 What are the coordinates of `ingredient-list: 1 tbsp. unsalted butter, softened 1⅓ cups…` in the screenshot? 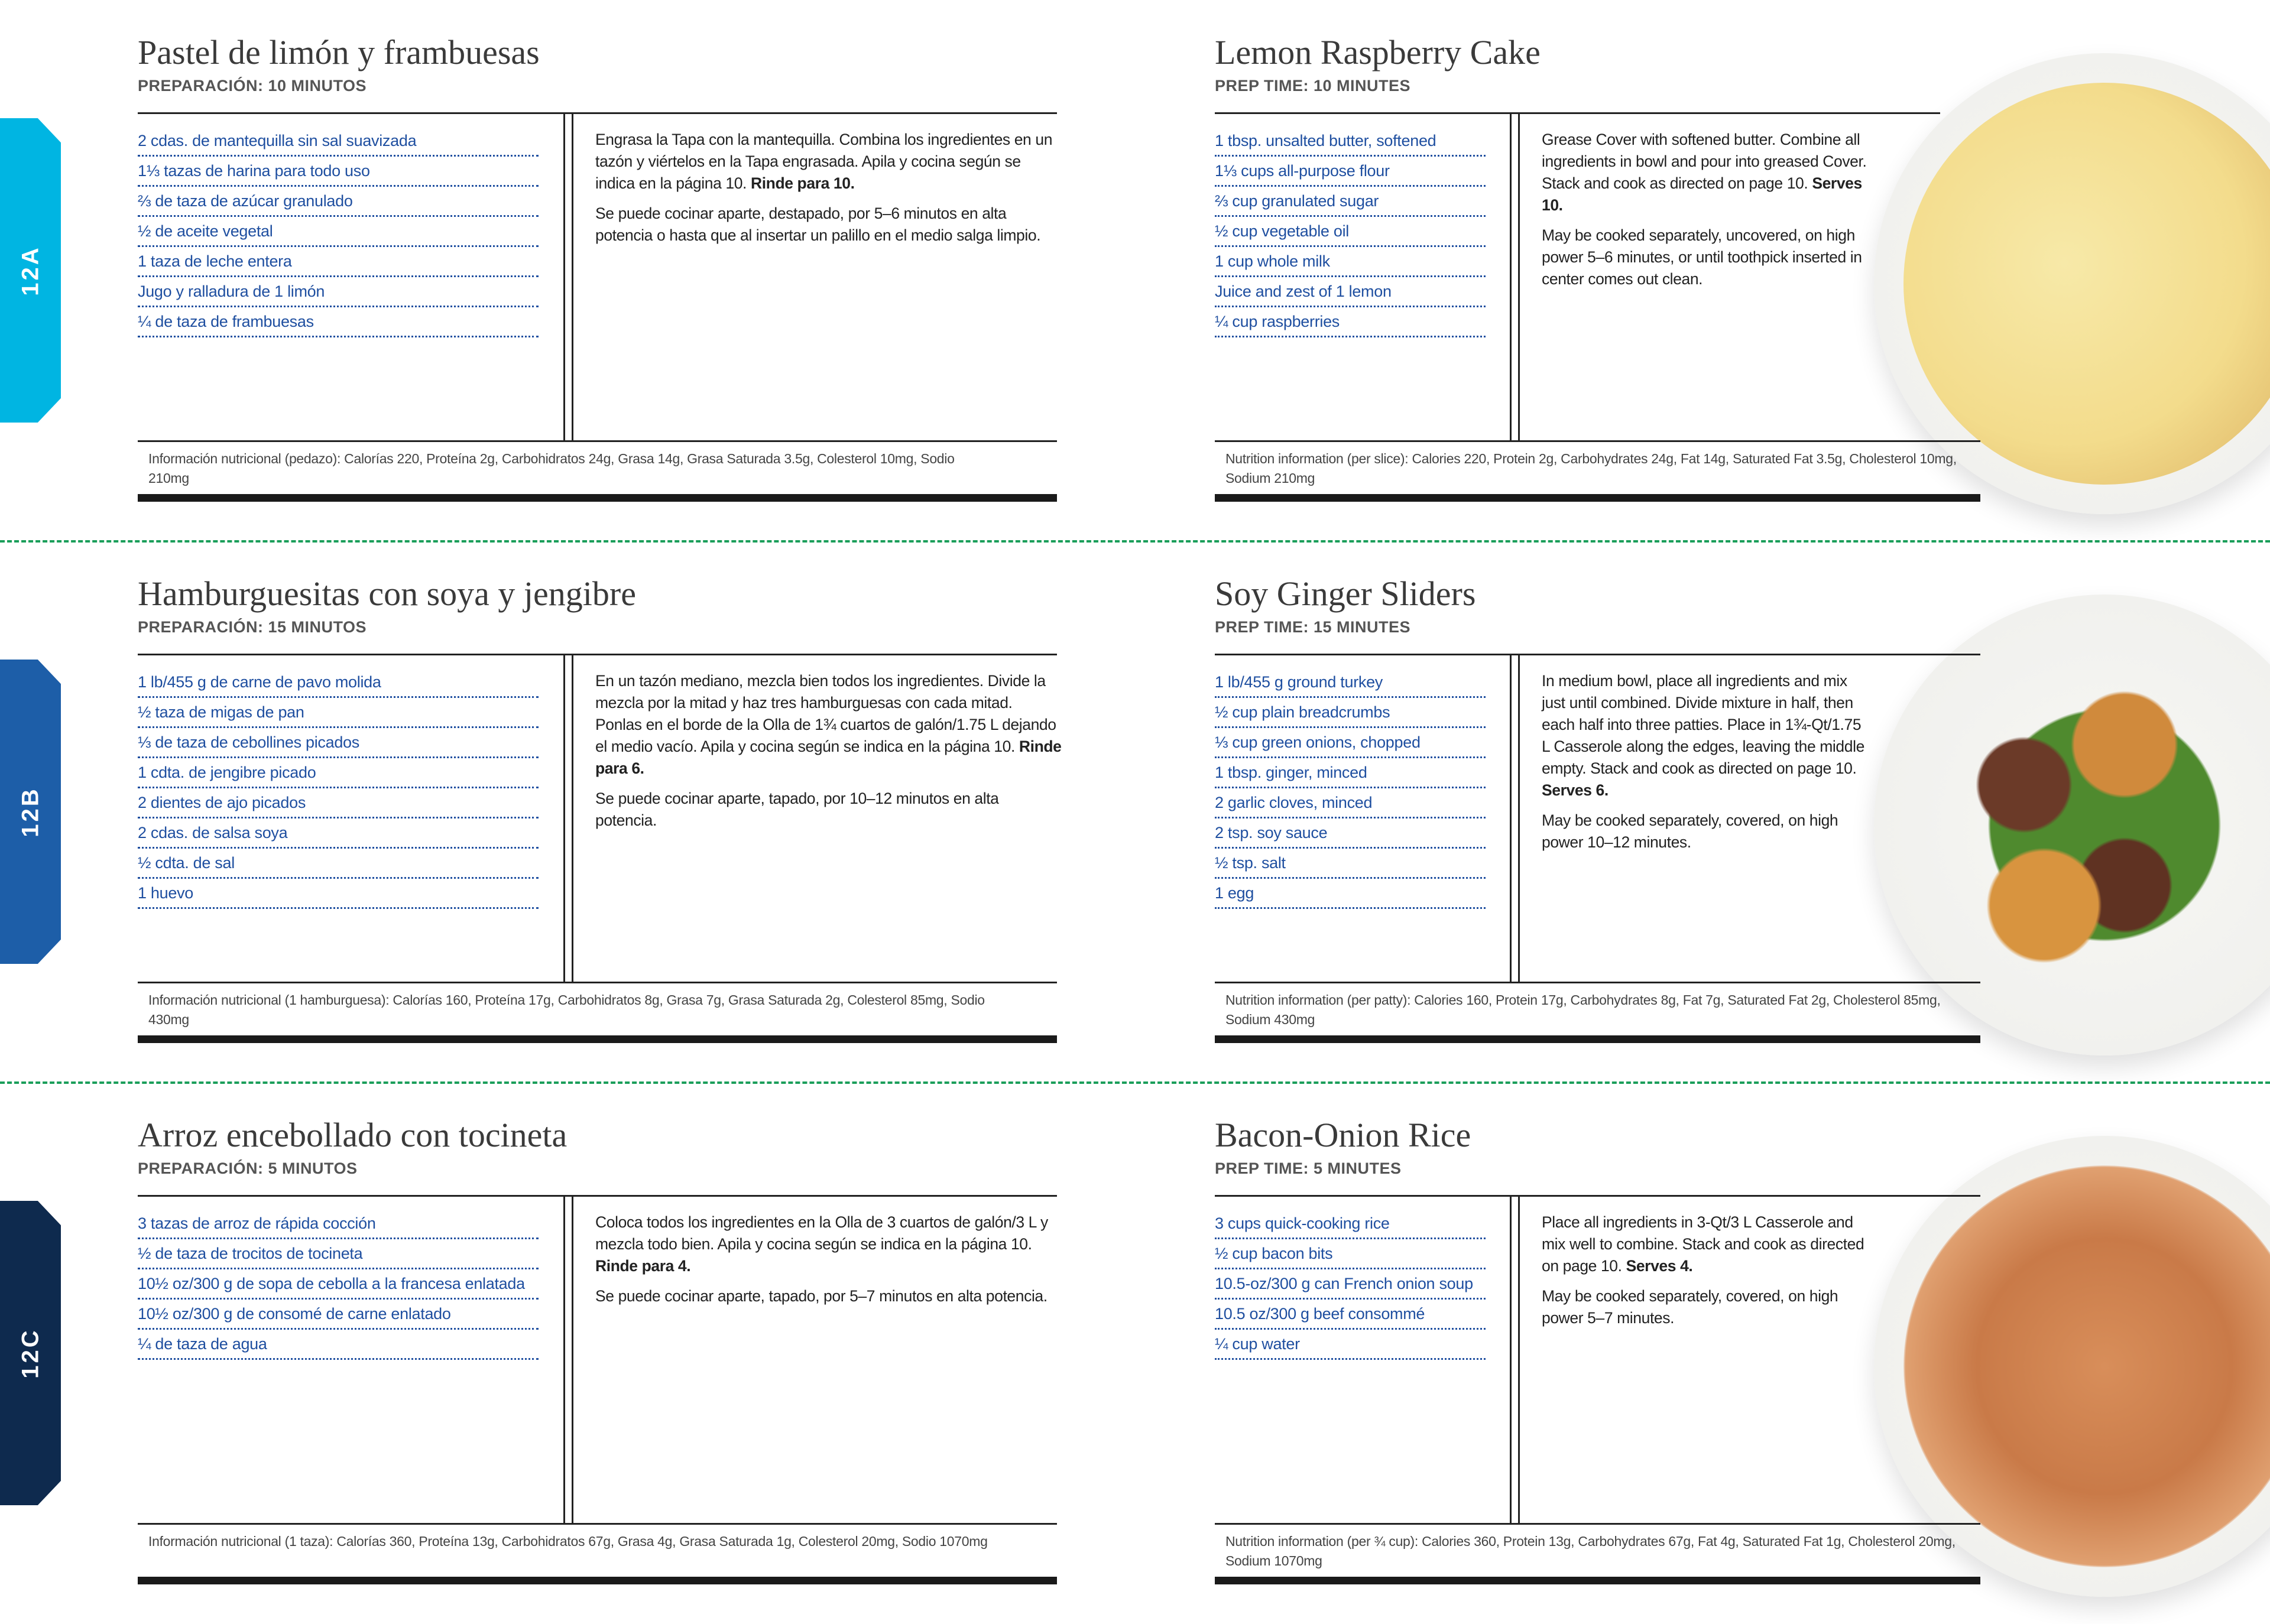 It's located at (1350, 234).